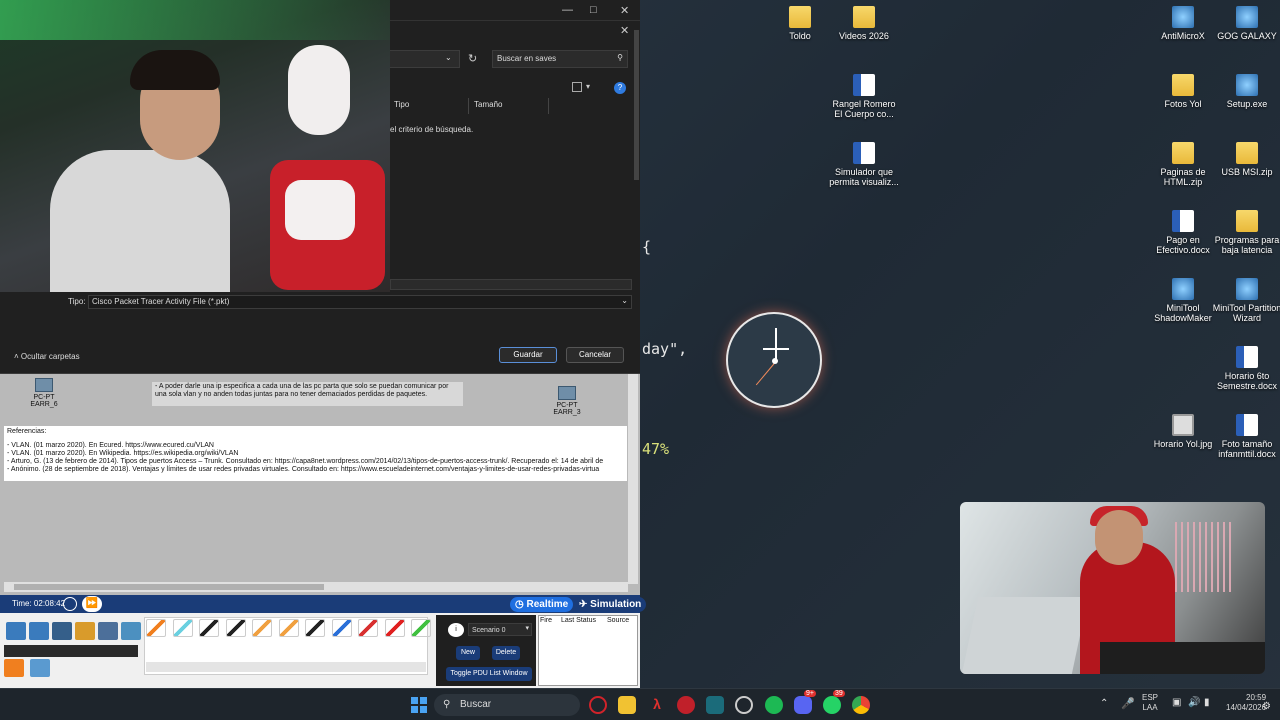 The width and height of the screenshot is (1280, 720). Describe the element at coordinates (800, 23) in the screenshot. I see `desktop-icon-toldo: Toldo` at that location.